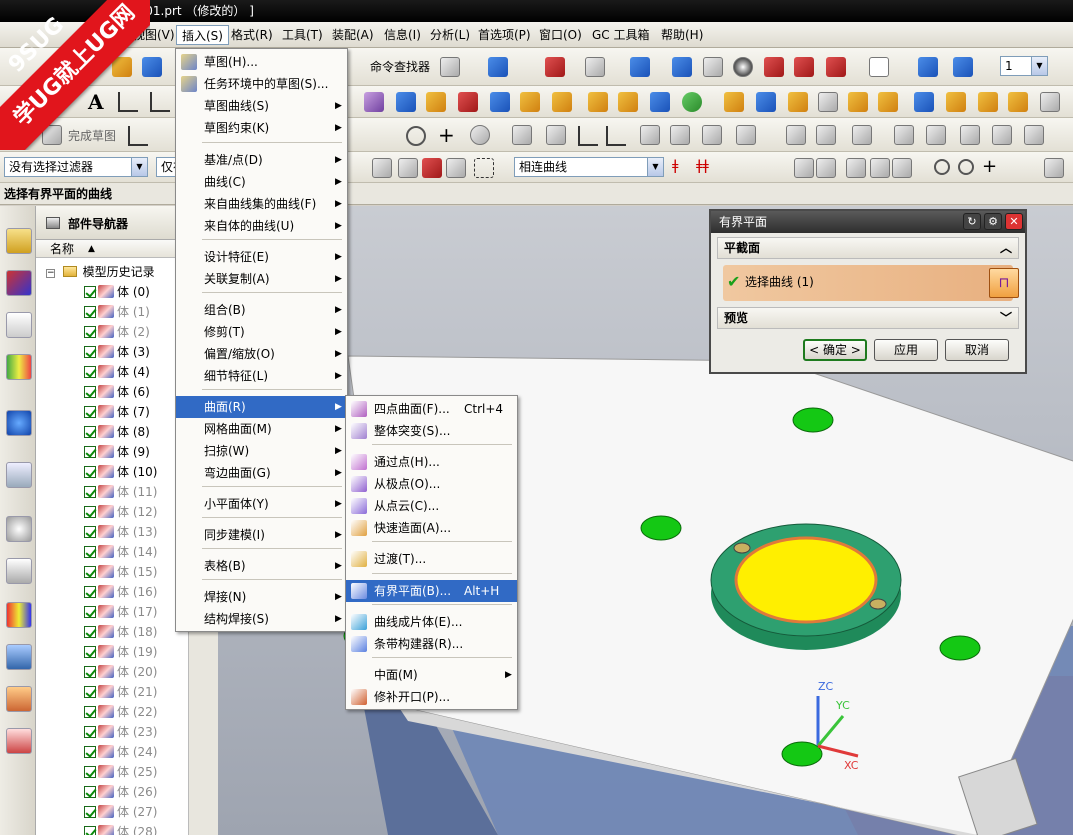 This screenshot has height=835, width=1073. Describe the element at coordinates (904, 135) in the screenshot. I see `pattern-curve-icon` at that location.